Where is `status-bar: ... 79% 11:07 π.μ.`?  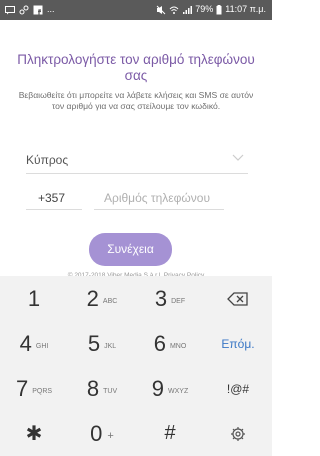
status-bar: ... 79% 11:07 π.μ. is located at coordinates (136, 10).